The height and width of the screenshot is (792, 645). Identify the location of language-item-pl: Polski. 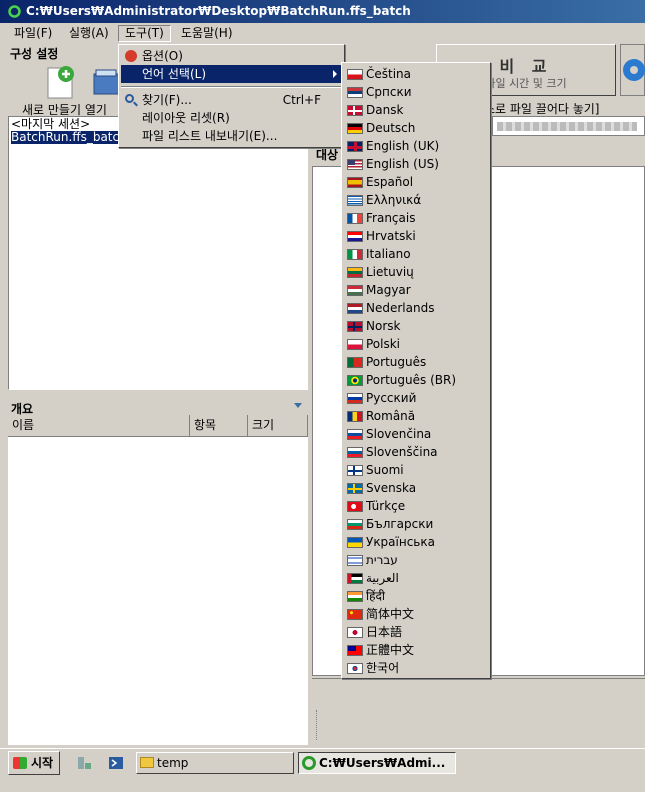
(416, 344).